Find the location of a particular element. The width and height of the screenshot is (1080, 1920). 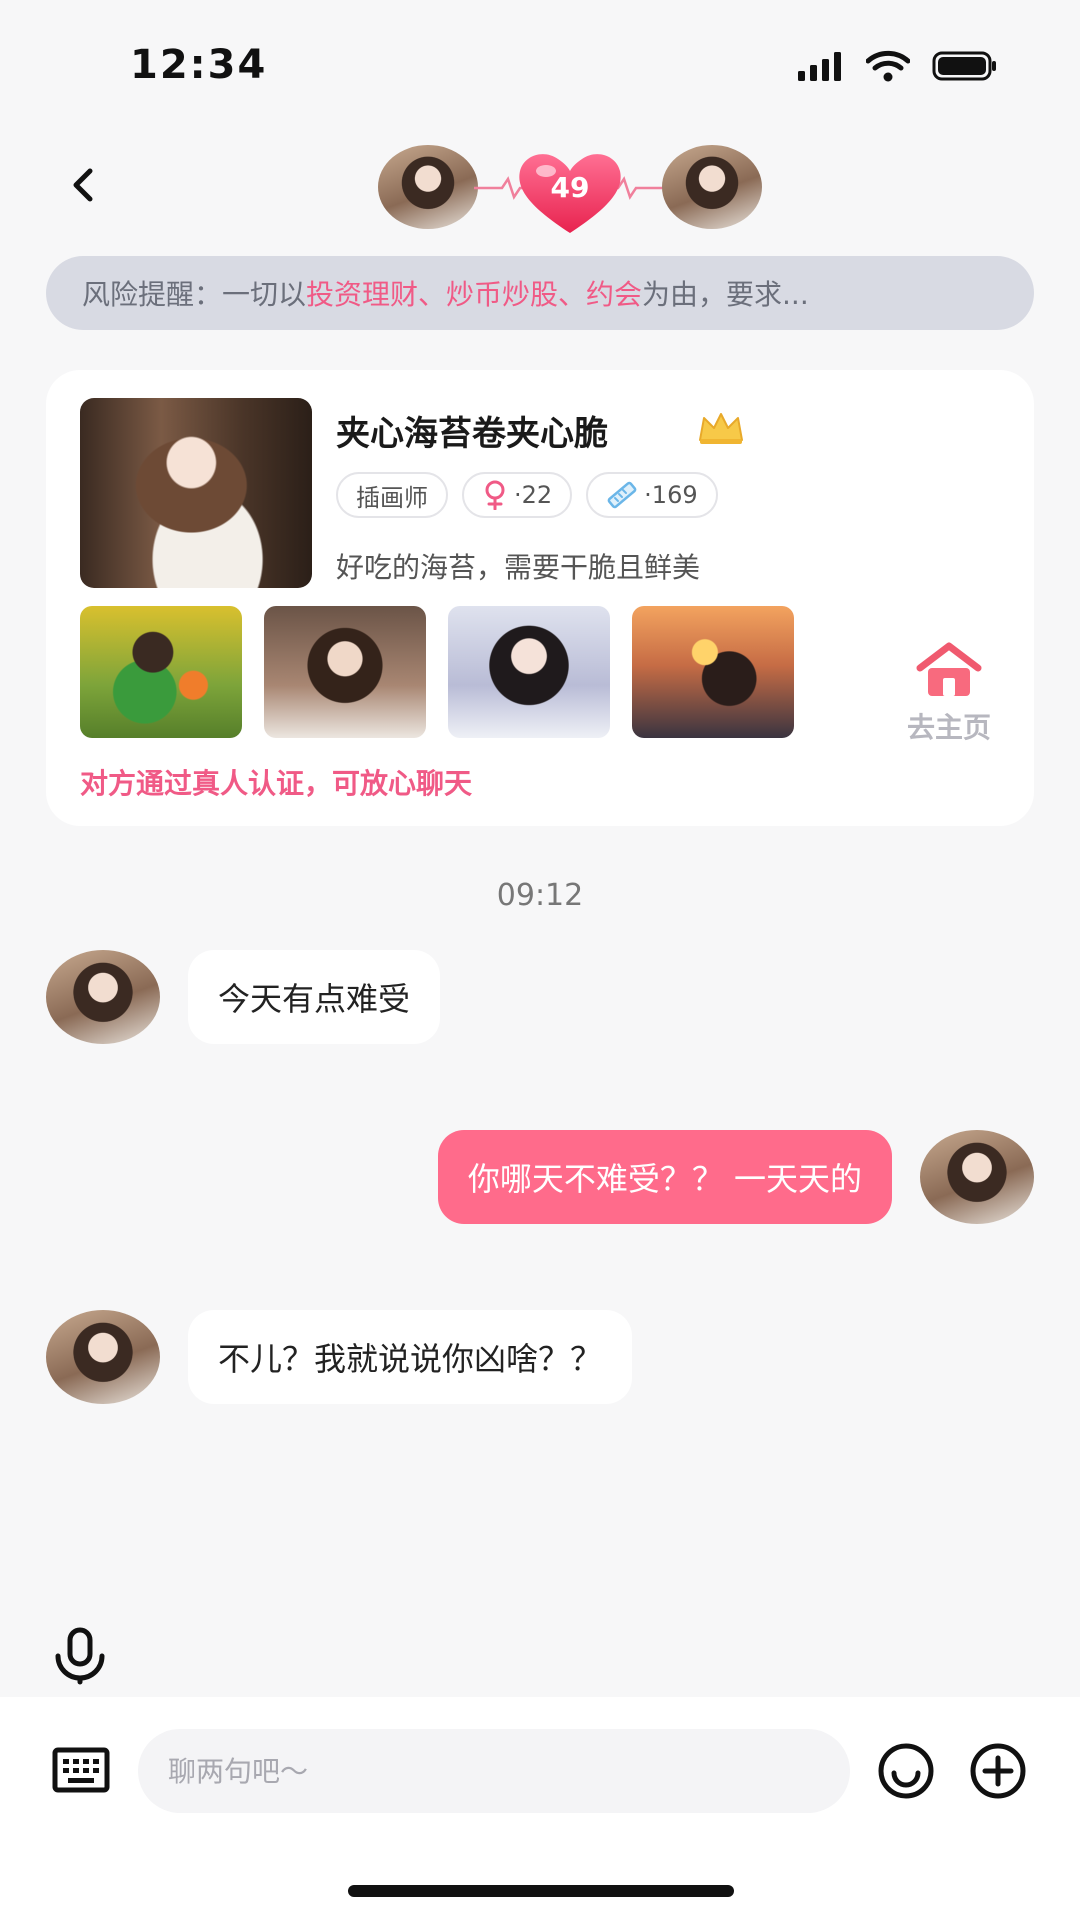

tag-label: 插画师 is located at coordinates (392, 497).